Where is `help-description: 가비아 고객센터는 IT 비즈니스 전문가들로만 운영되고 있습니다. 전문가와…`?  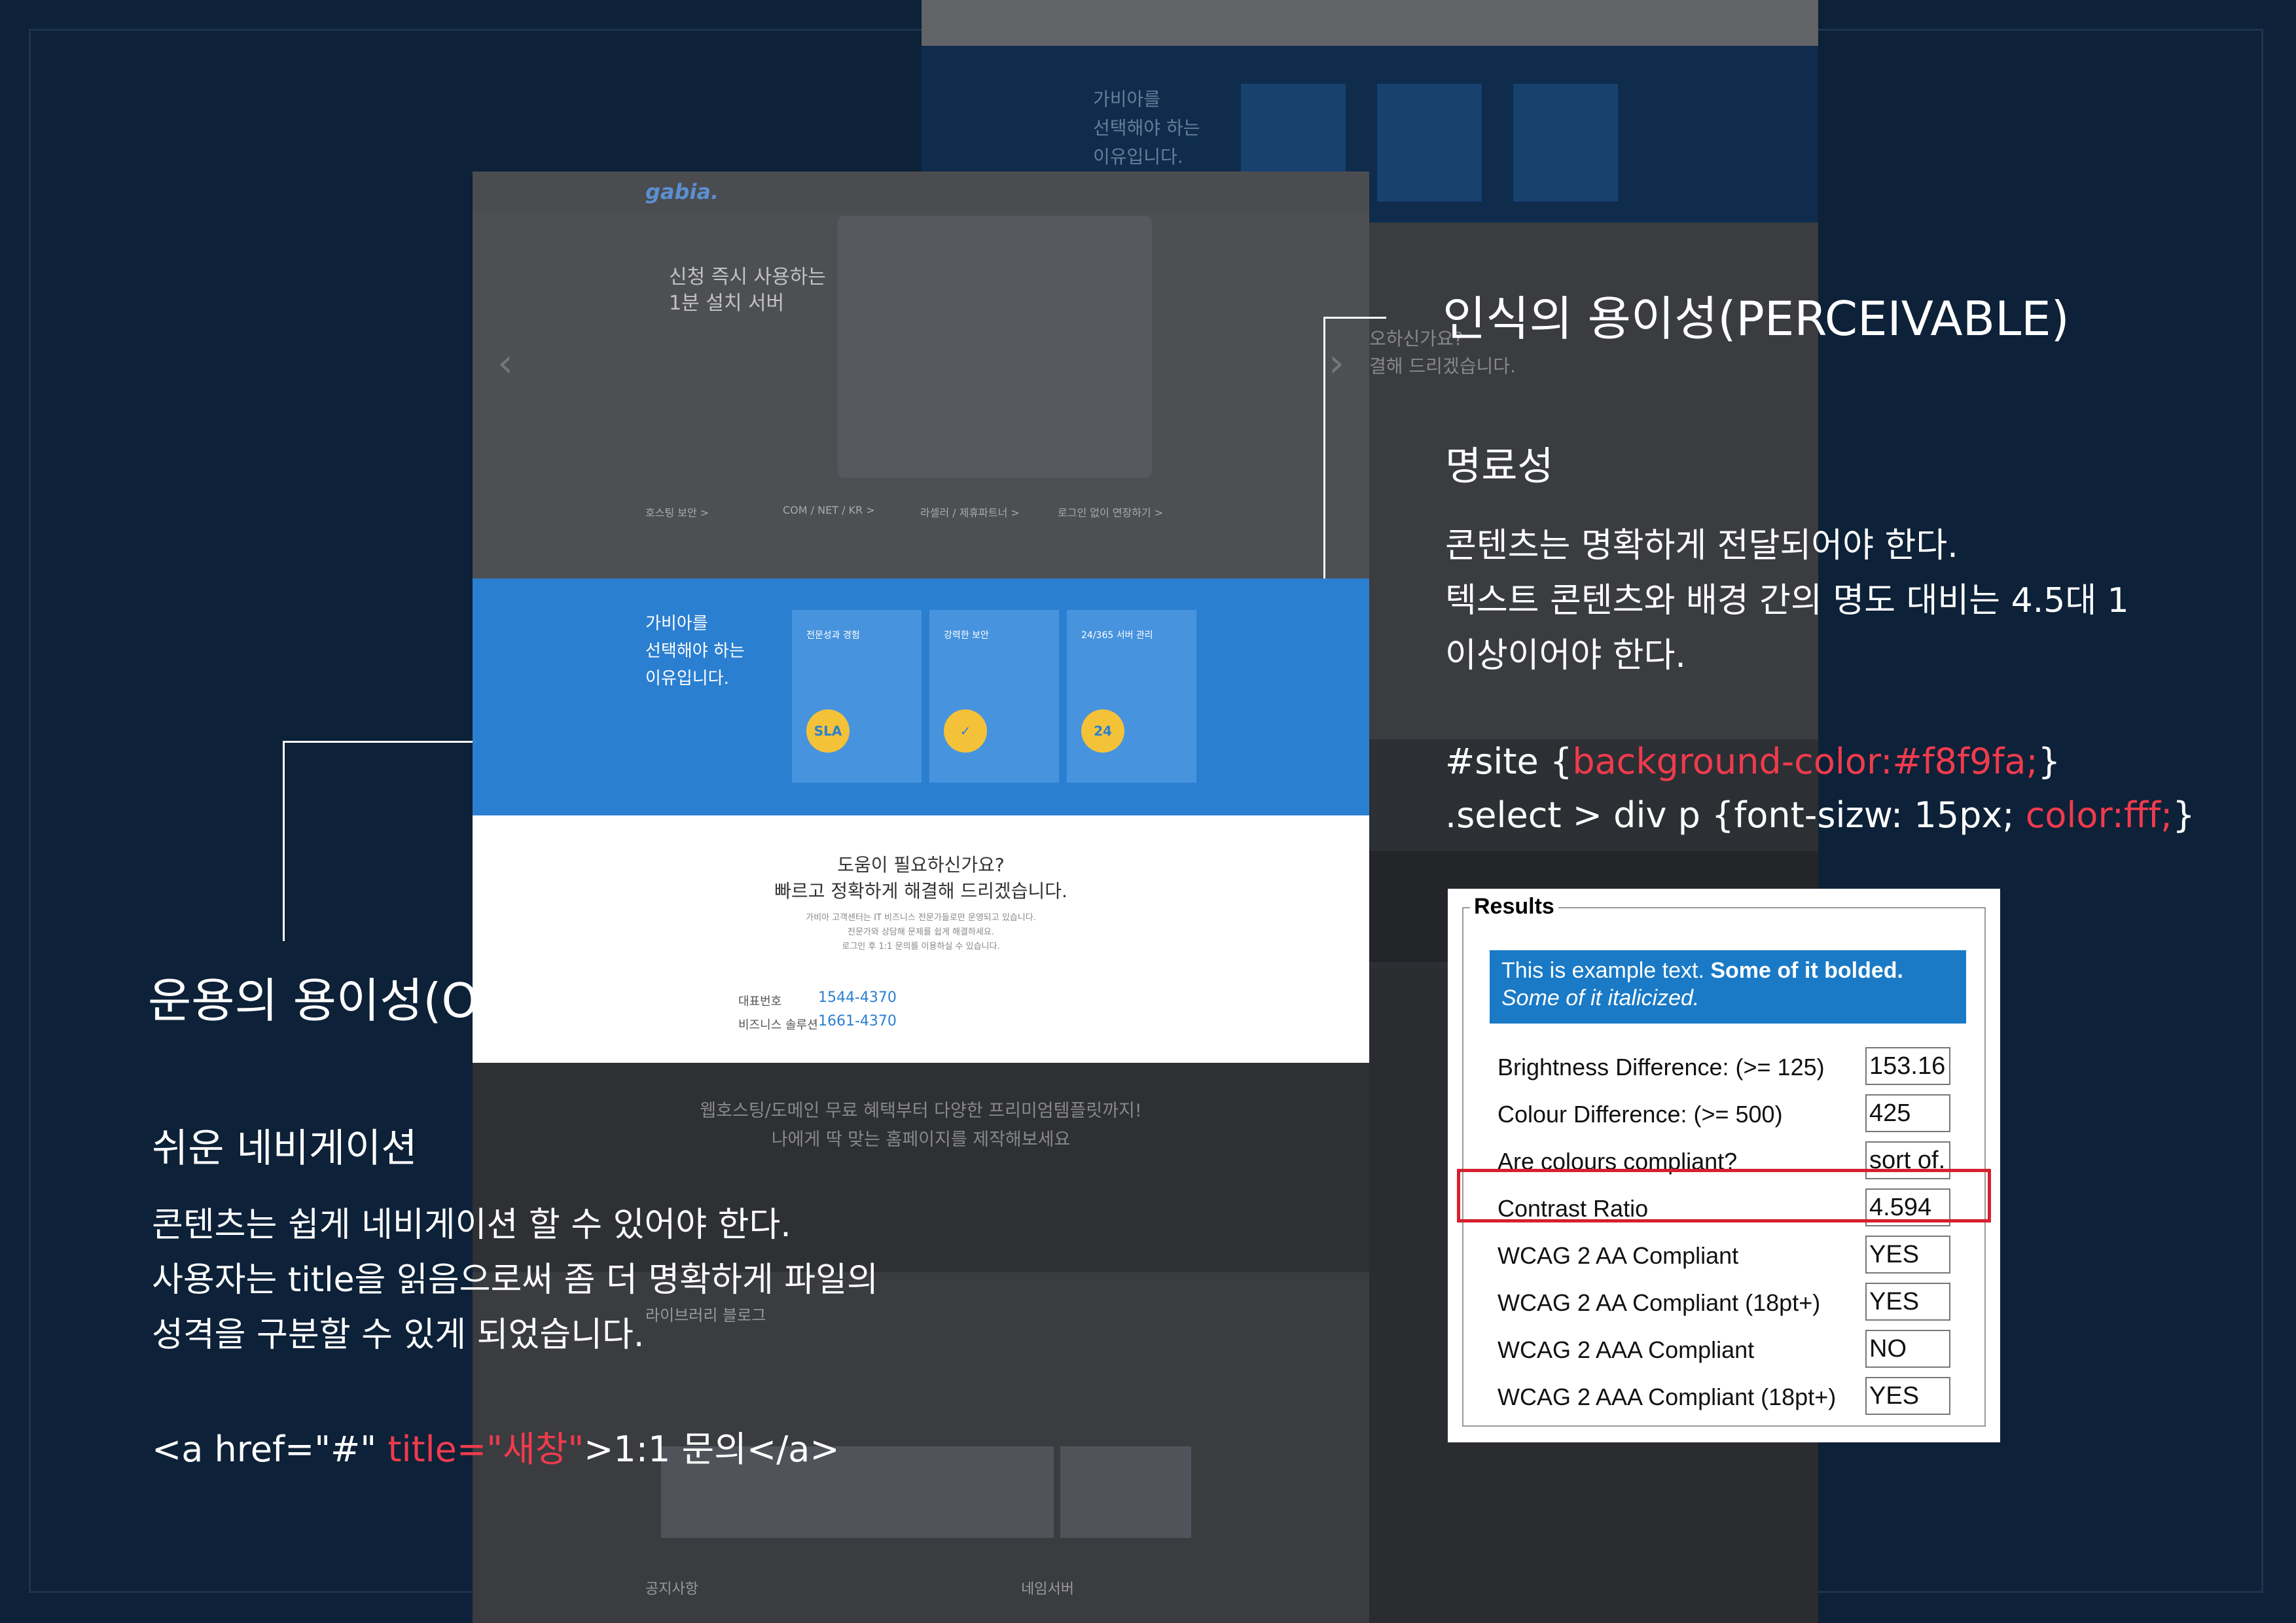 help-description: 가비아 고객센터는 IT 비즈니스 전문가들로만 운영되고 있습니다. 전문가와… is located at coordinates (921, 932).